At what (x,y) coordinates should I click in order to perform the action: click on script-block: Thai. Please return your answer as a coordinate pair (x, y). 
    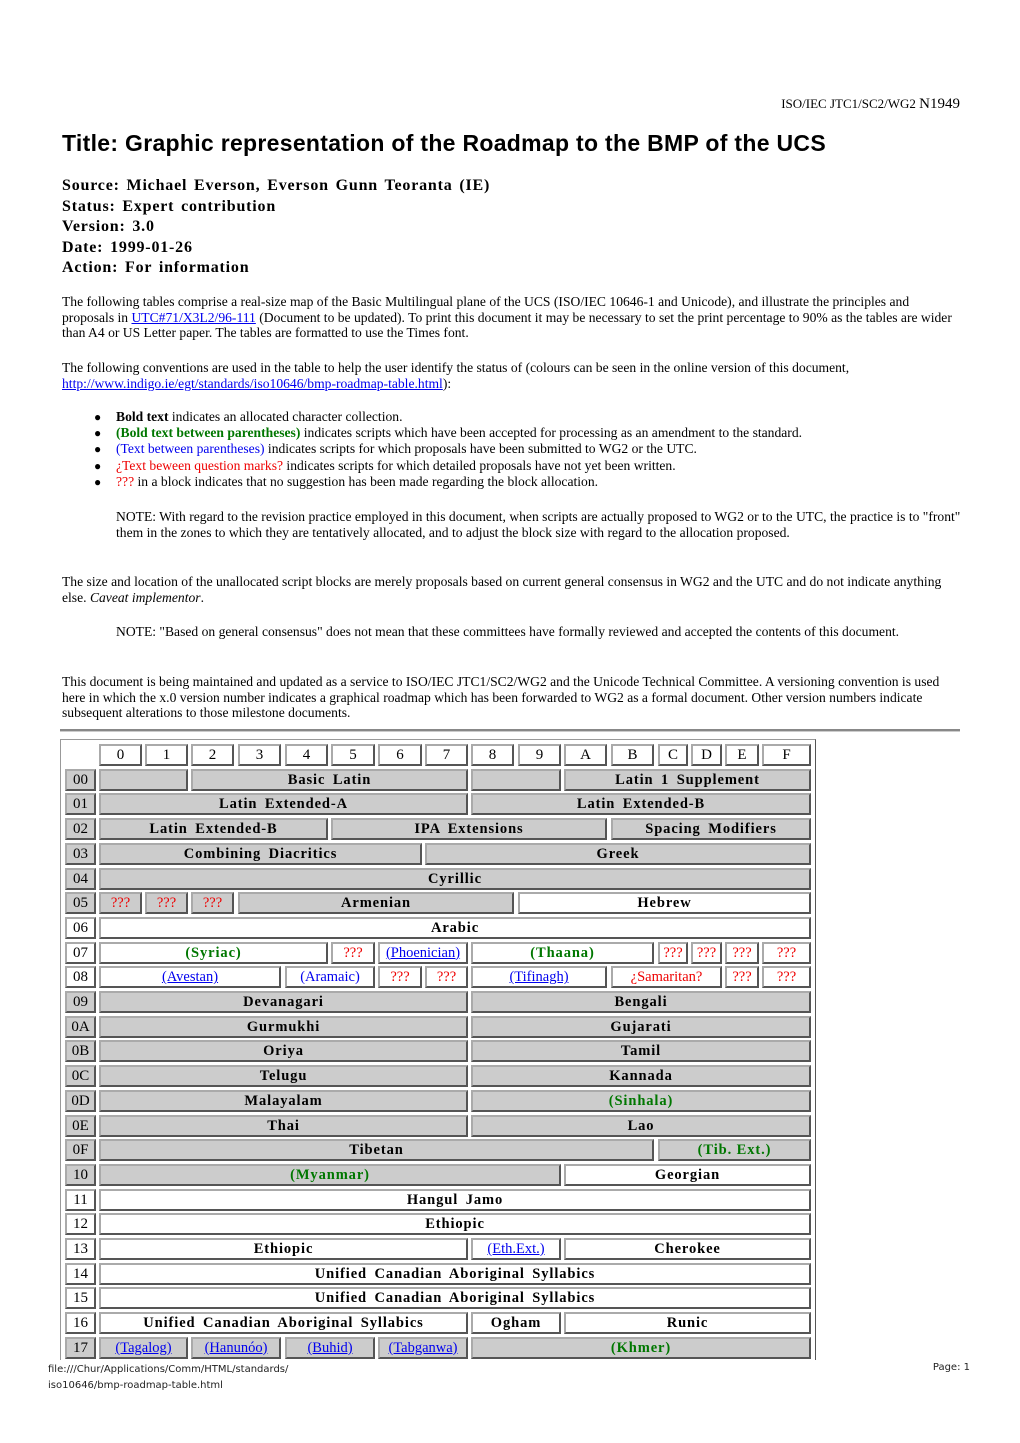
    Looking at the image, I should click on (283, 1125).